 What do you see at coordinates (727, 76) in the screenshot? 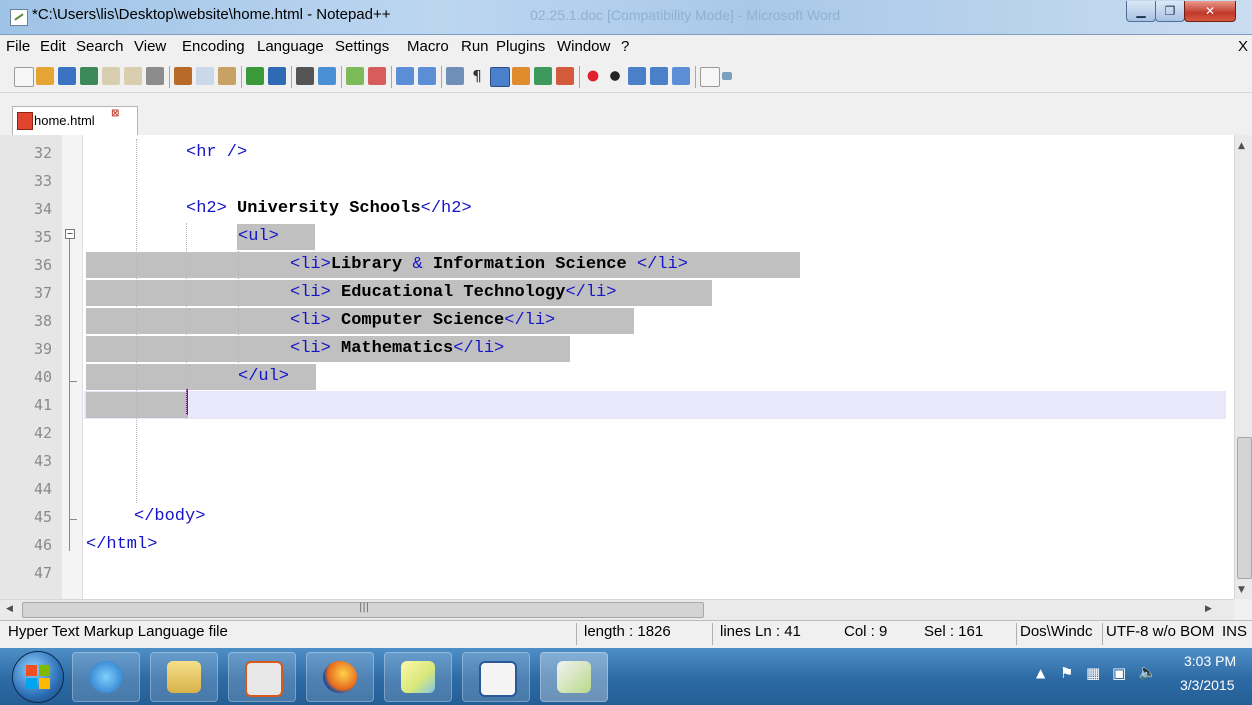
I see `plugin-icon` at bounding box center [727, 76].